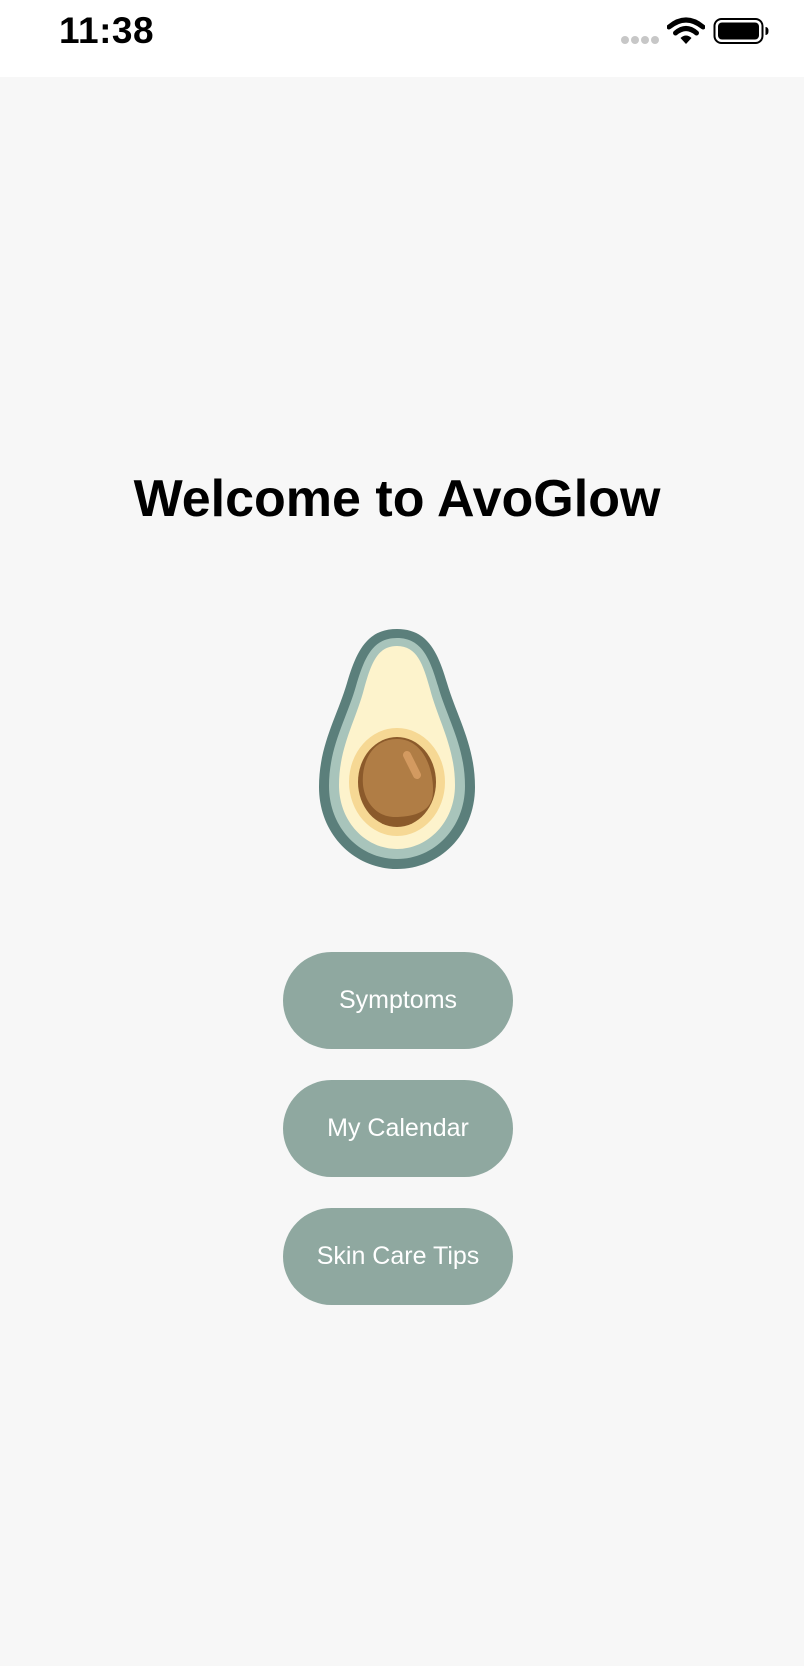  Describe the element at coordinates (741, 31) in the screenshot. I see `battery-icon` at that location.